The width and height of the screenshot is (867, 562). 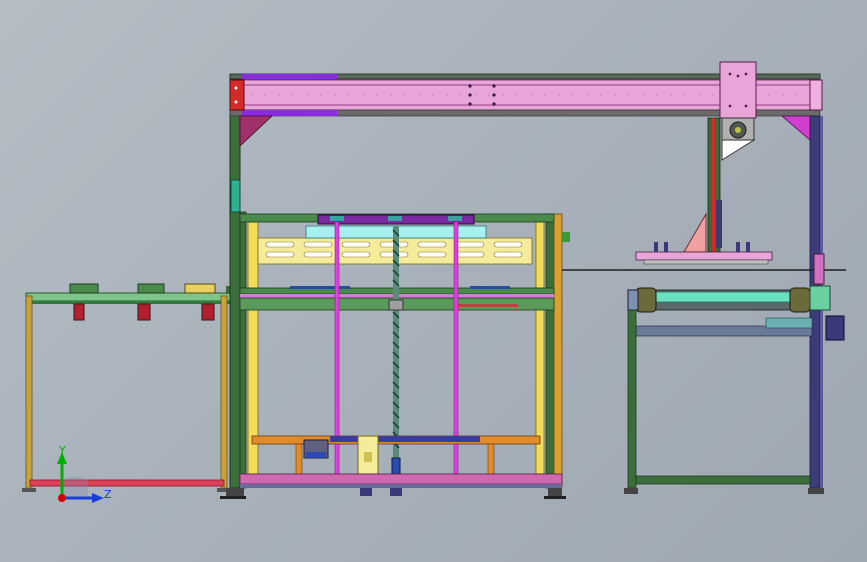 What do you see at coordinates (62, 450) in the screenshot?
I see `y-axis-label: Y` at bounding box center [62, 450].